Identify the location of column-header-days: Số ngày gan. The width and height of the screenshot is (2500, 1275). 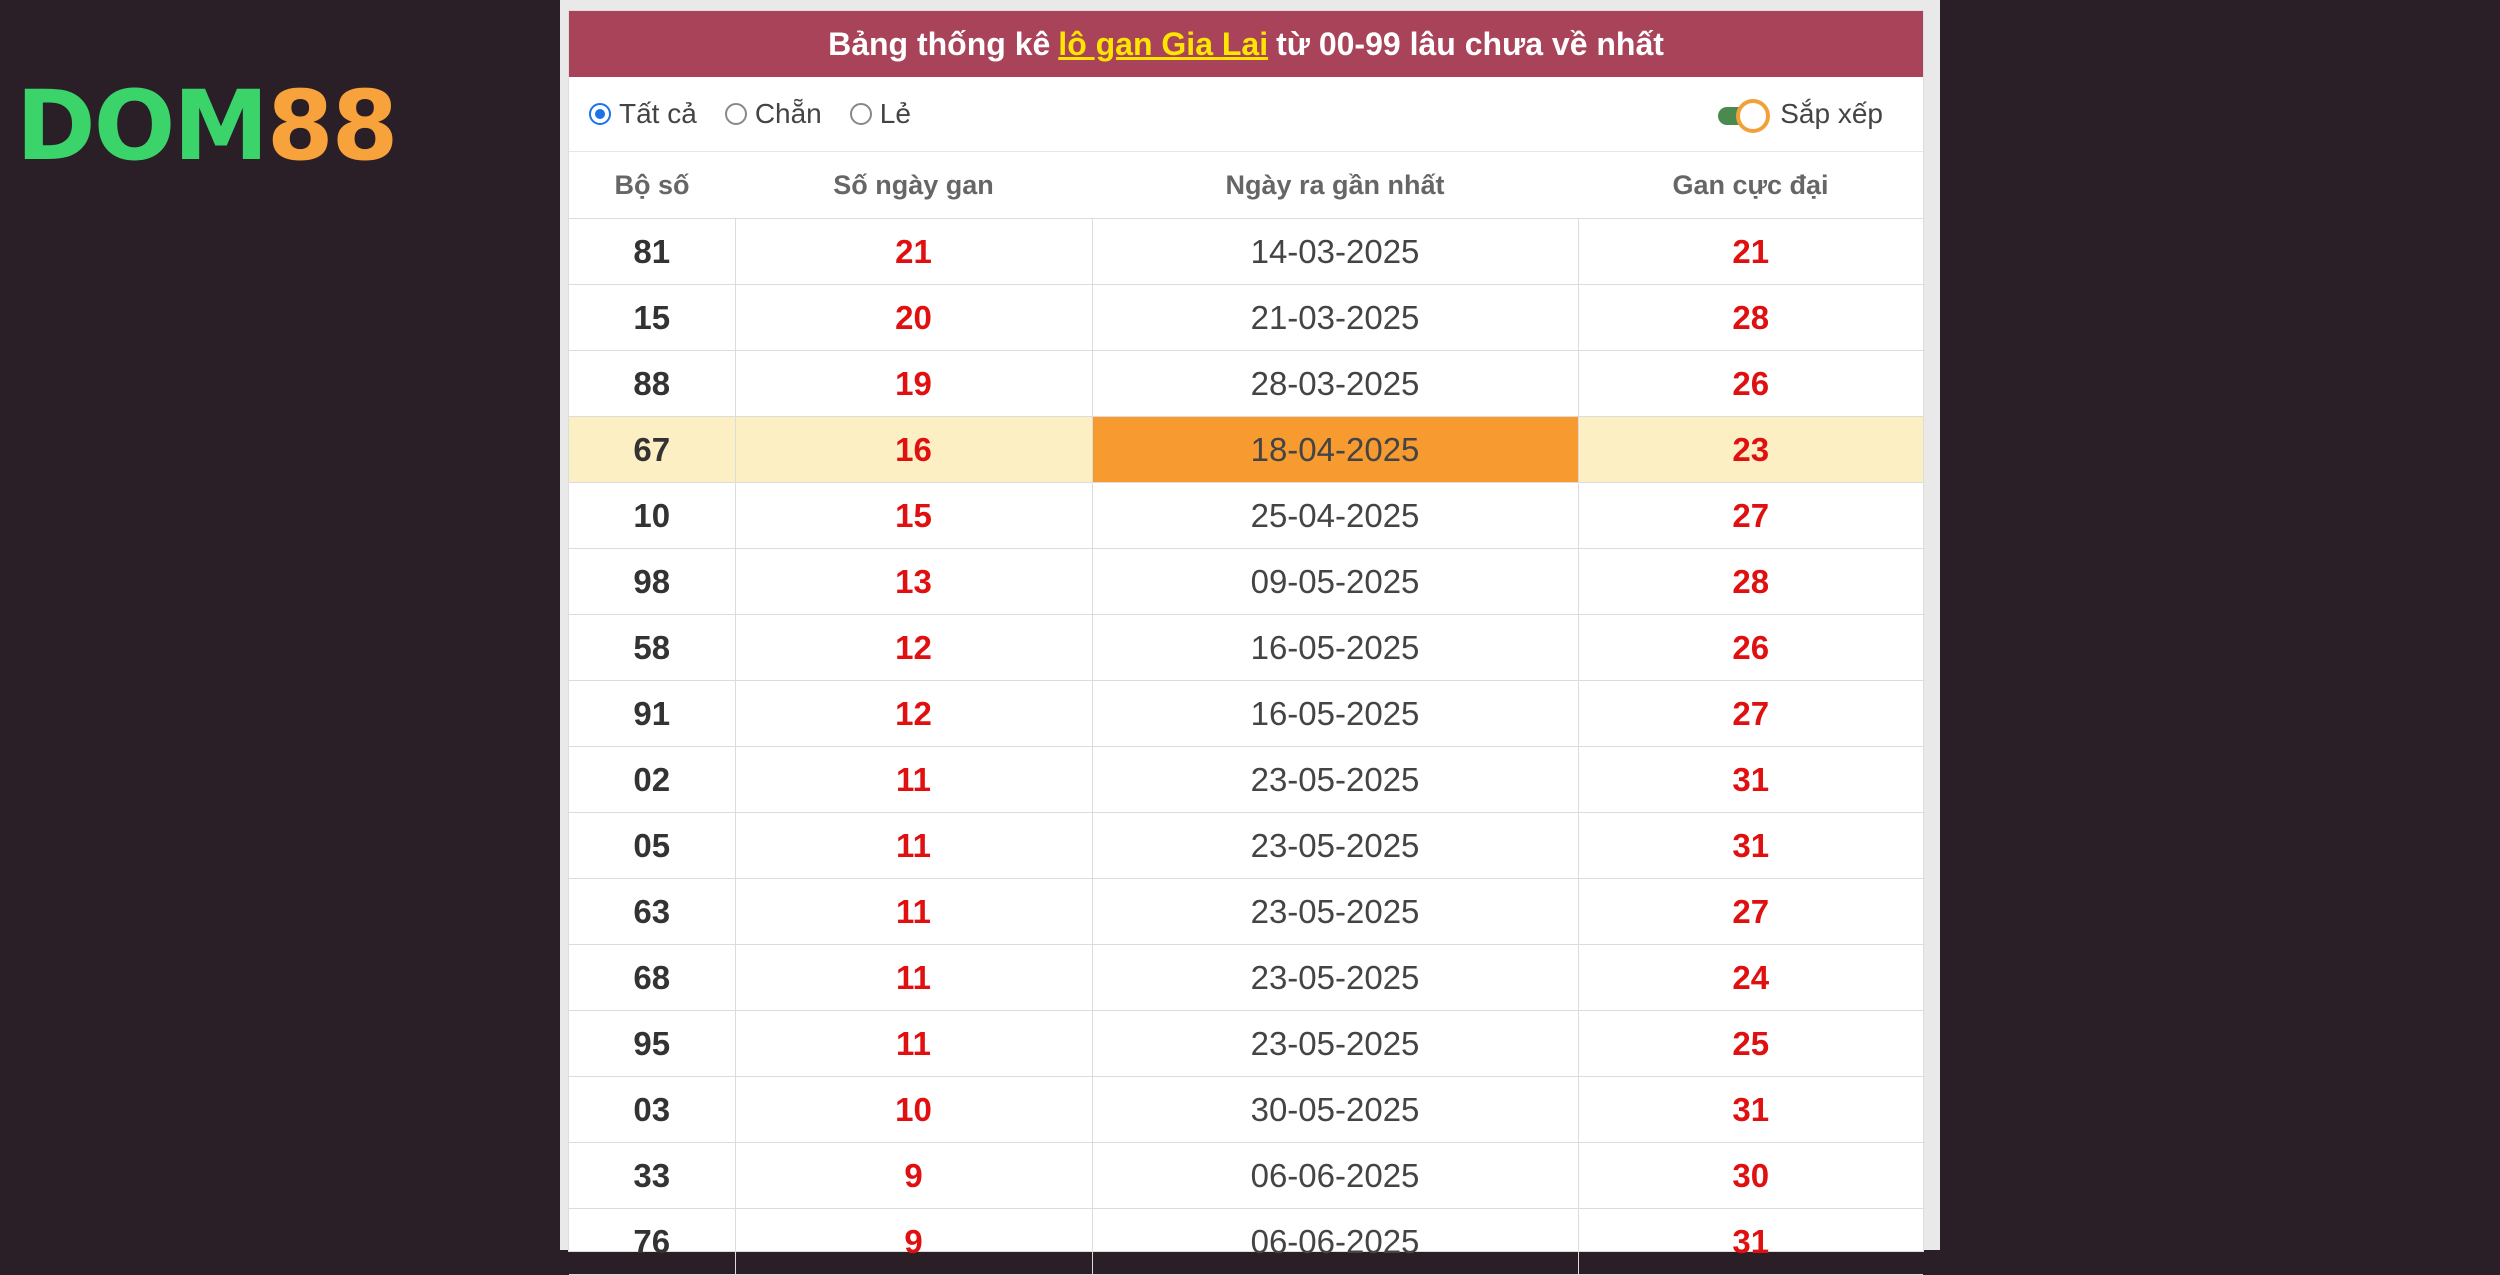
(913, 185).